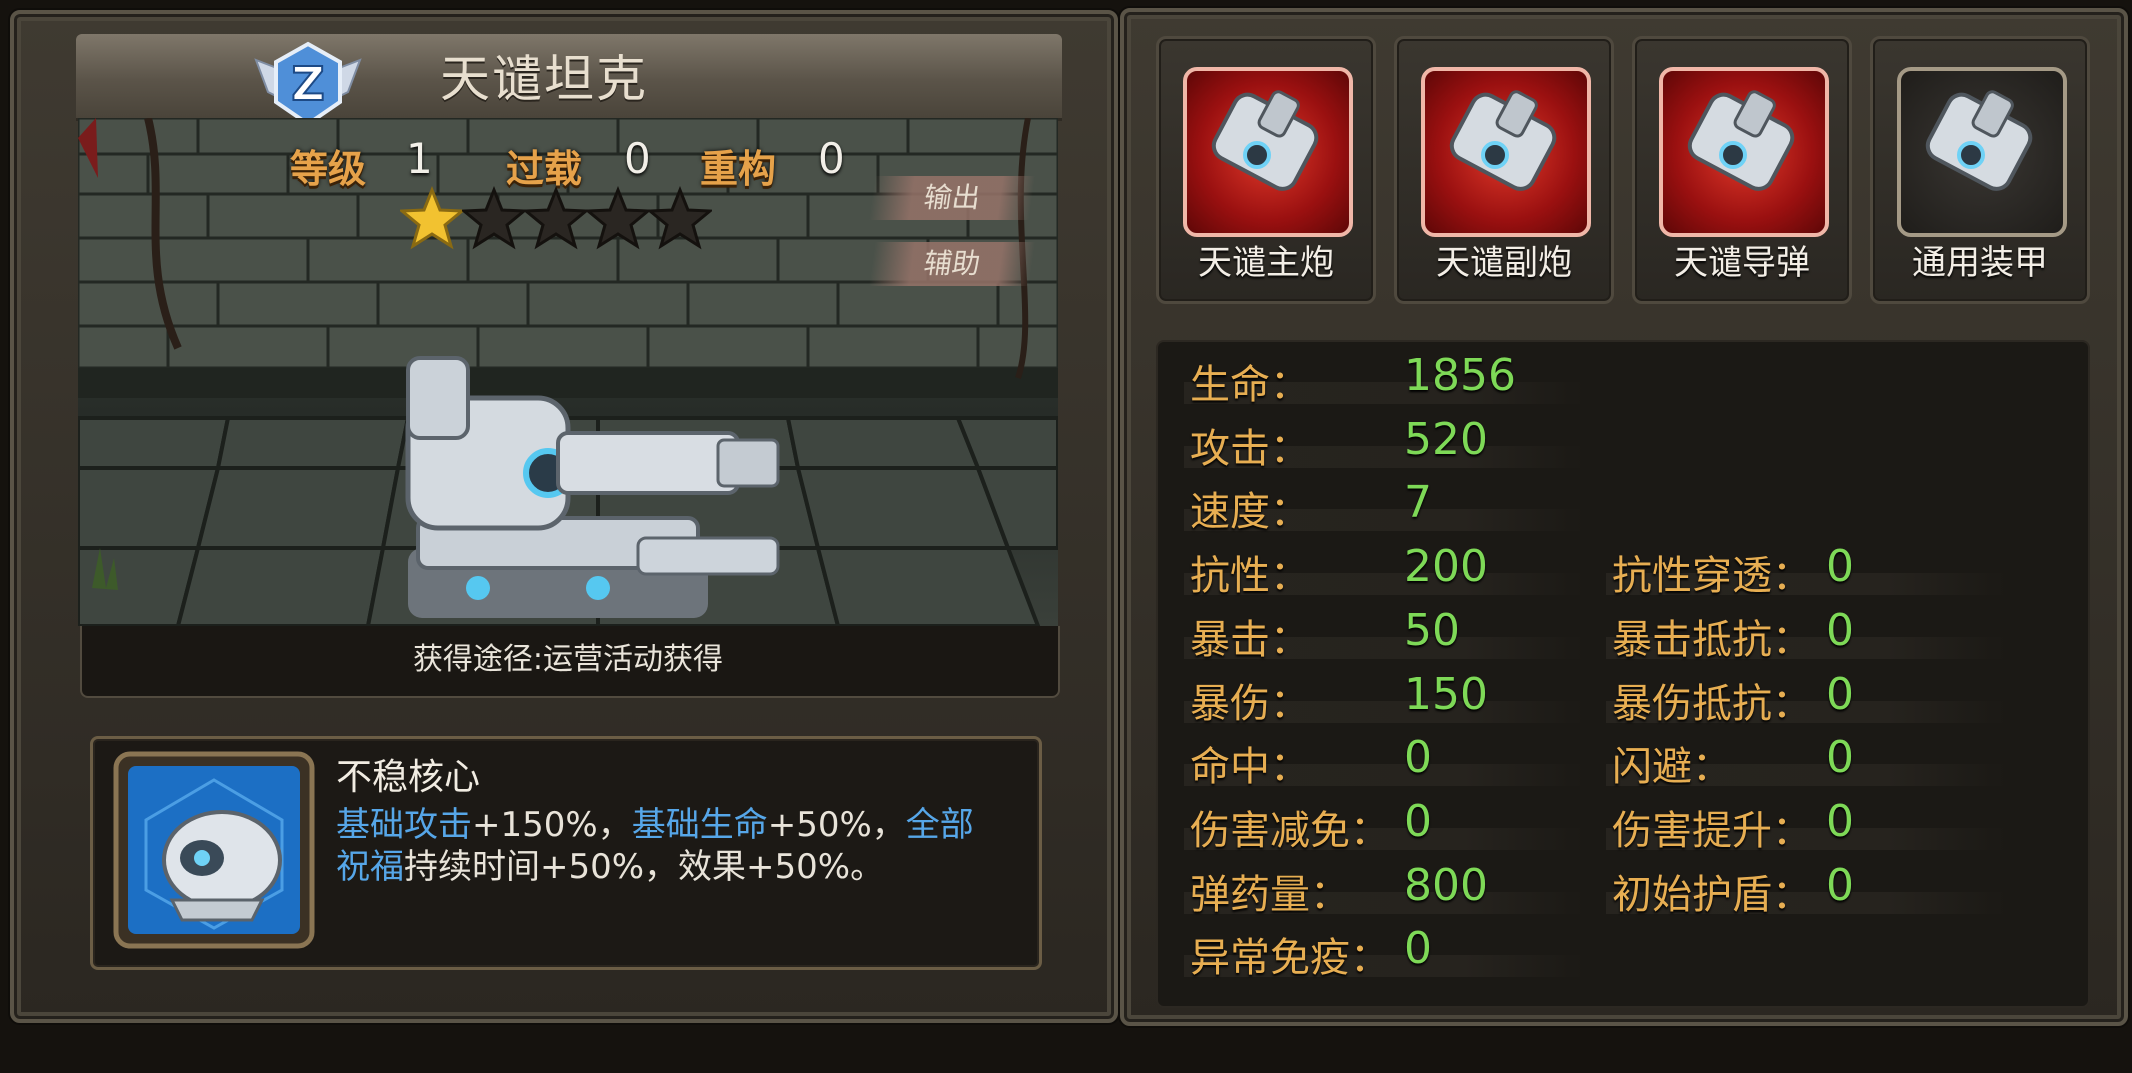  Describe the element at coordinates (1432, 630) in the screenshot. I see `attribute-value: 50` at that location.